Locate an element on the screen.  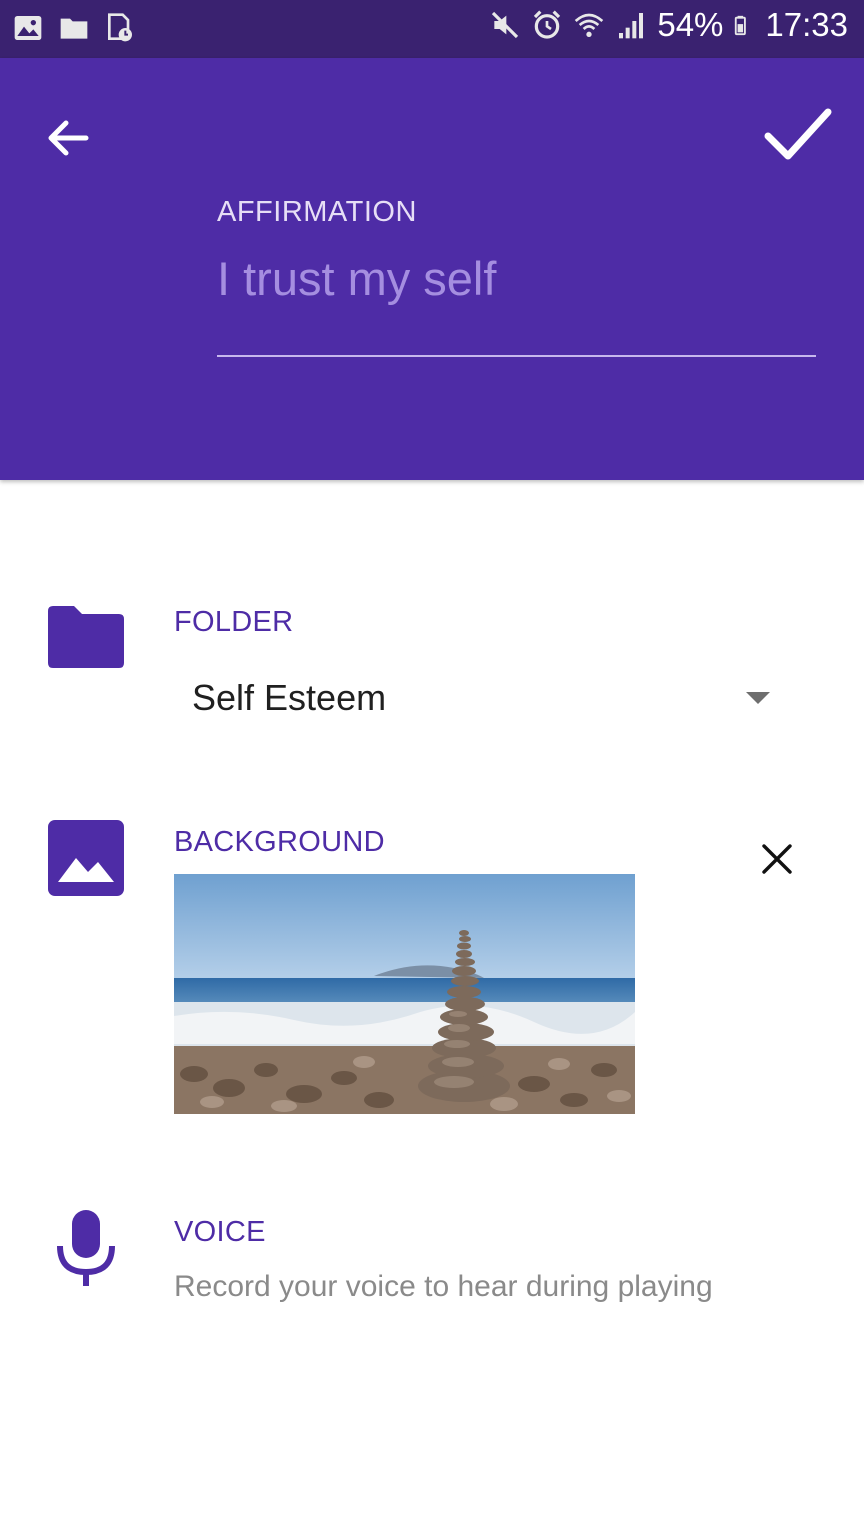
folder-select: Self Esteem is located at coordinates (487, 698).